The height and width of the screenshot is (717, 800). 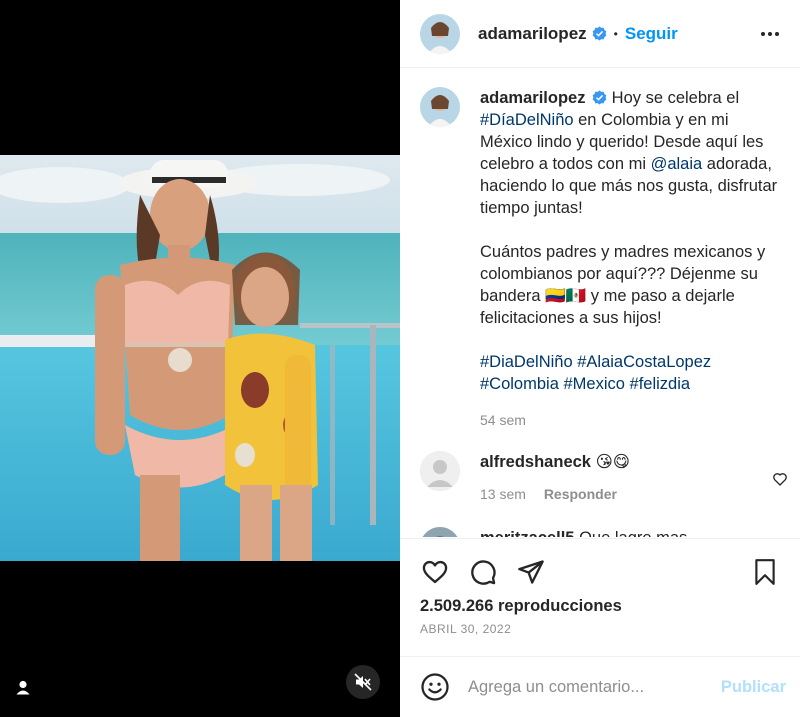 I want to click on comment-bubble-icon, so click(x=483, y=572).